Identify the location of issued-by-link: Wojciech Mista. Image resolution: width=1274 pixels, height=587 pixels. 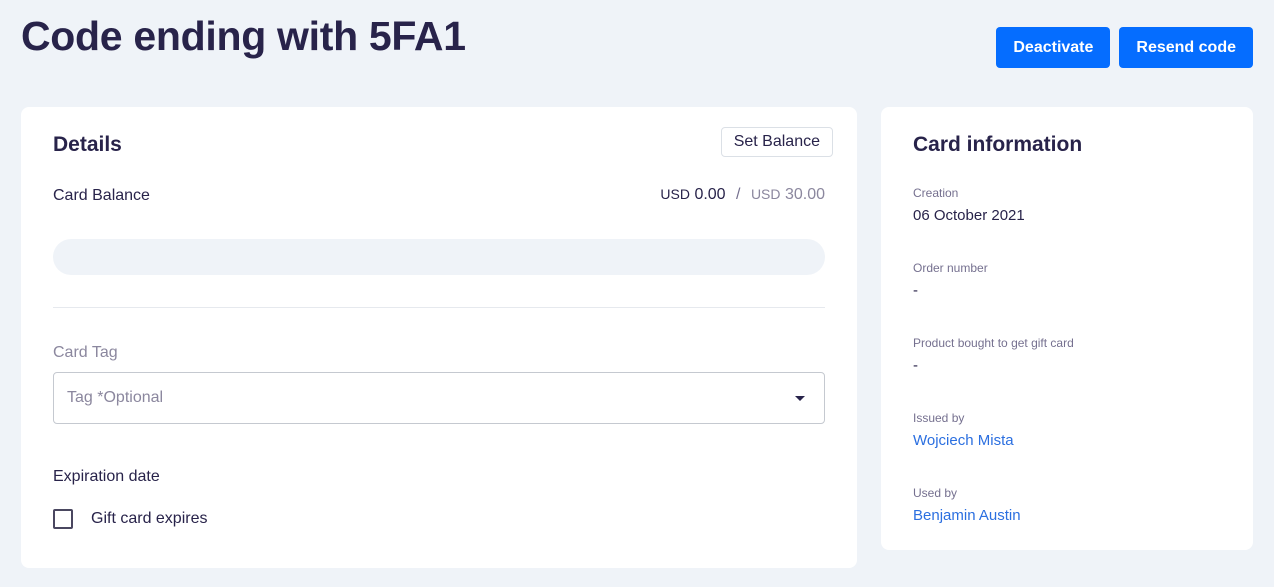
(1073, 440).